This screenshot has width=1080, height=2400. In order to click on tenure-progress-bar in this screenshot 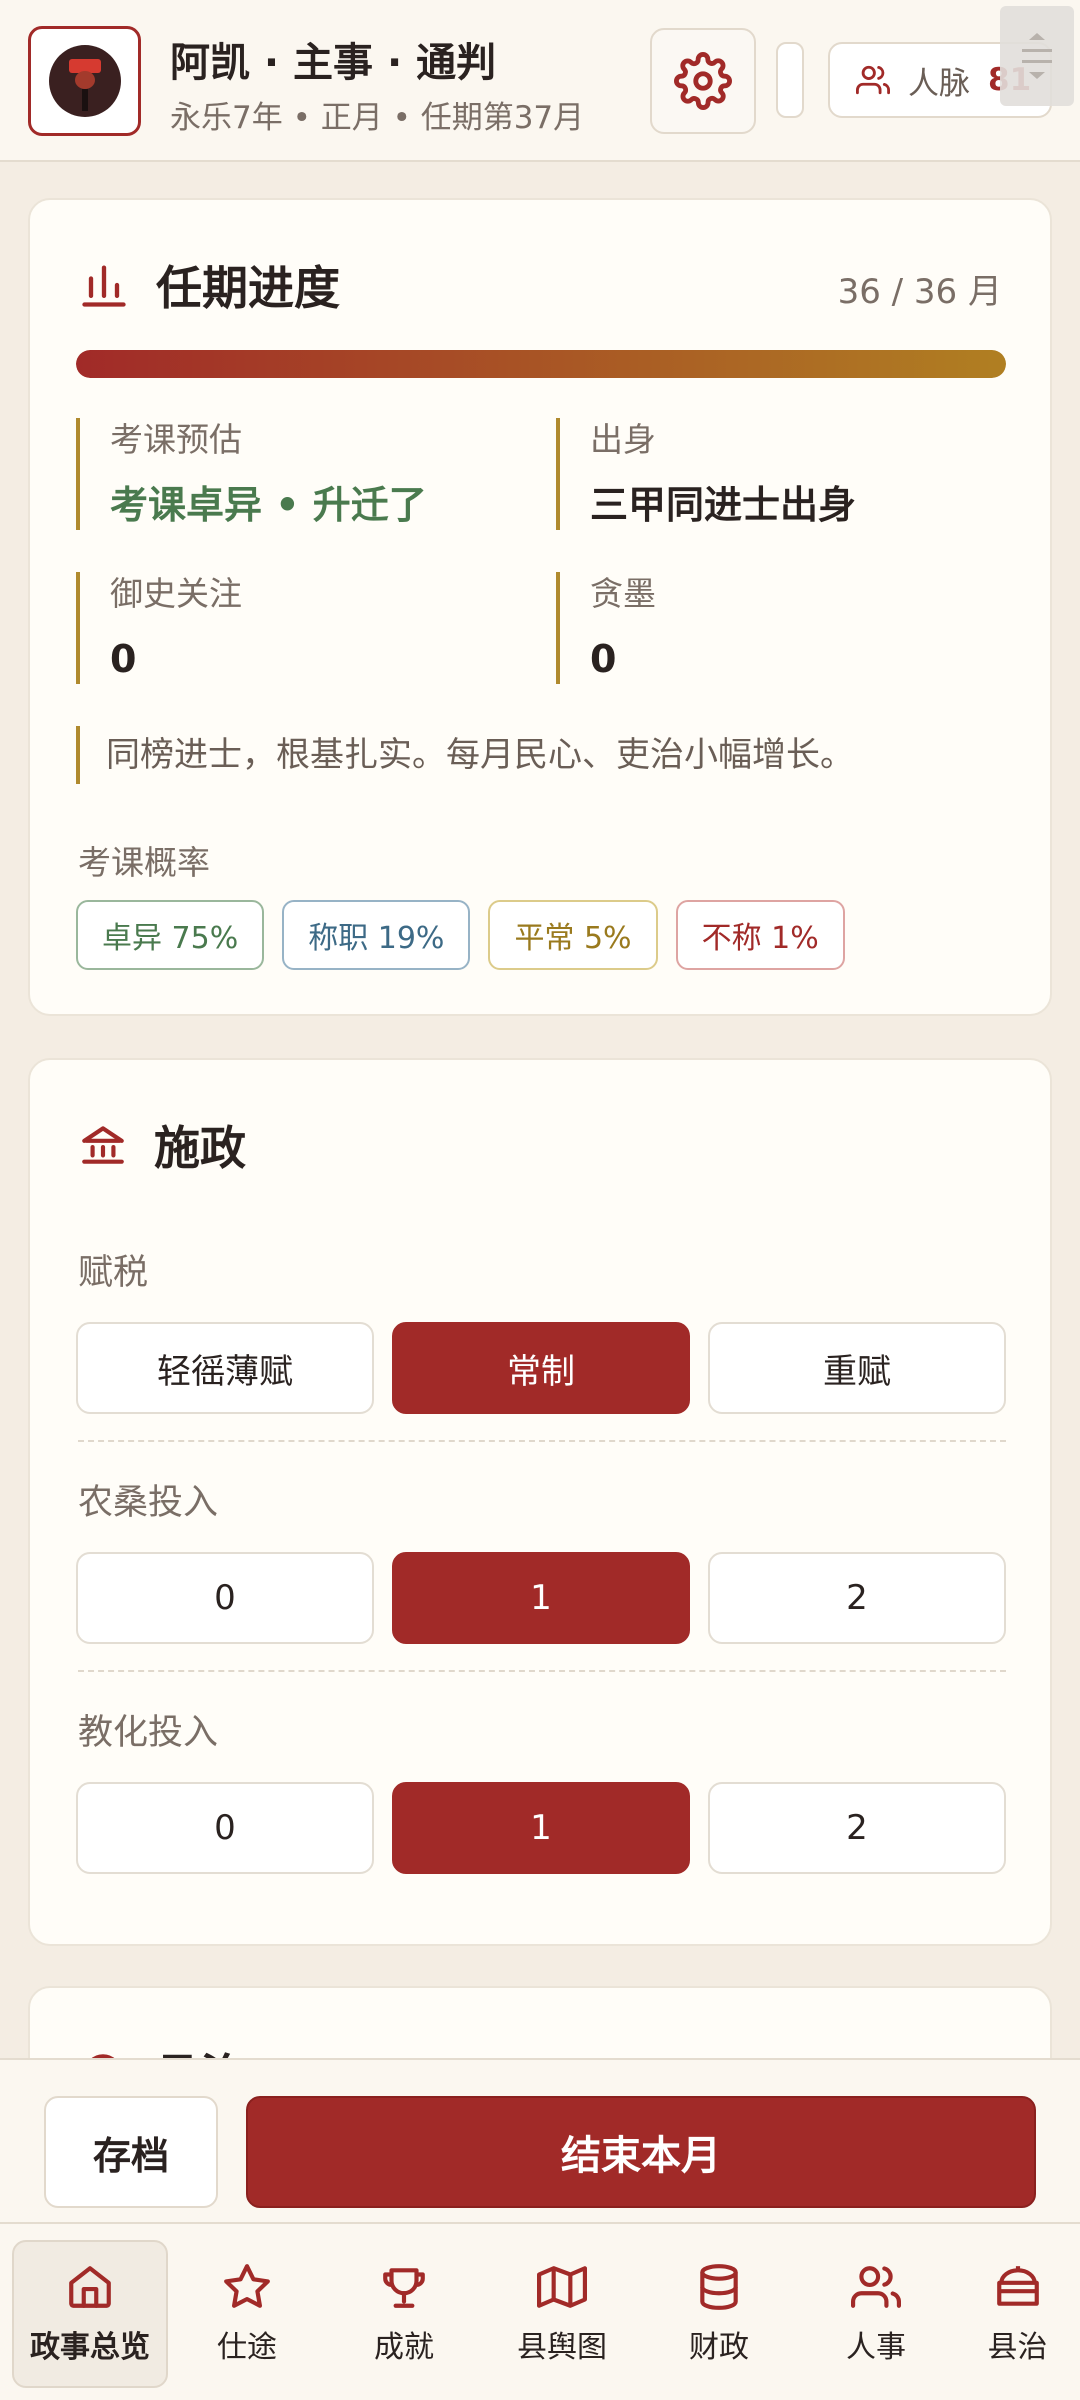, I will do `click(541, 364)`.